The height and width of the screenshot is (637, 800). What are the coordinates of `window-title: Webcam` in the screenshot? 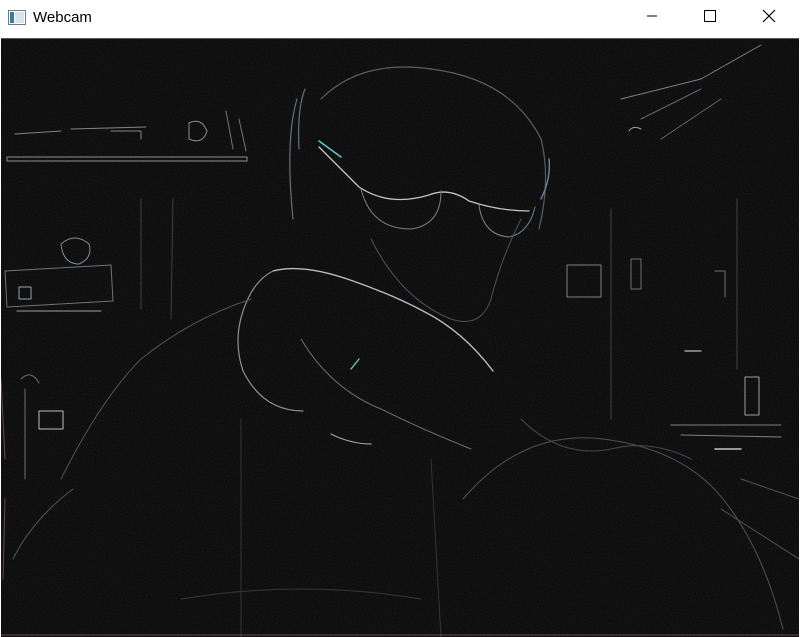 It's located at (62, 17).